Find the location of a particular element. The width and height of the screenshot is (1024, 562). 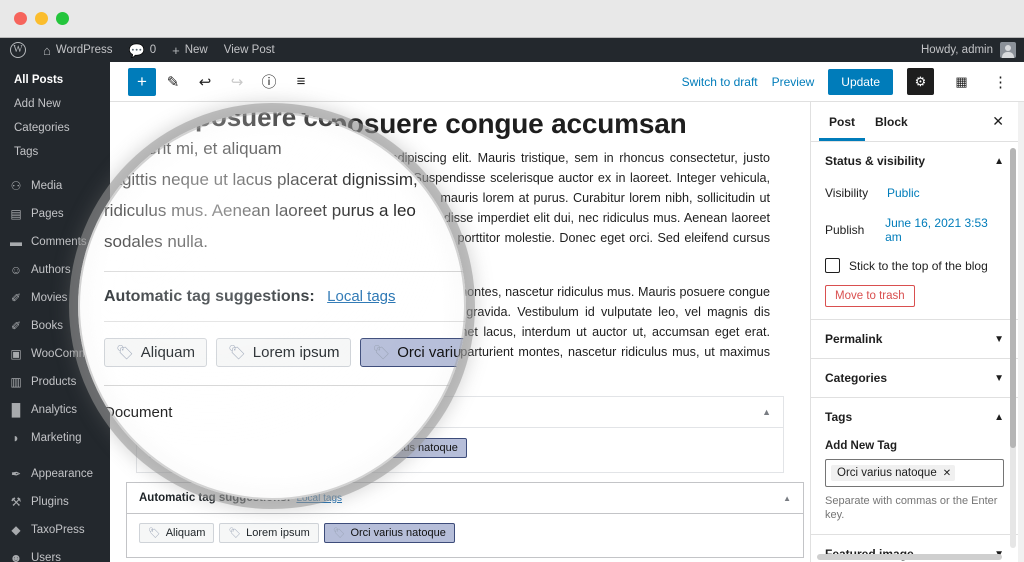

metabox-tag-list: 🏷 Aliquam 🏷 Lorem ipsum 🏷 Orci varius natoque is located at coordinates (465, 535).